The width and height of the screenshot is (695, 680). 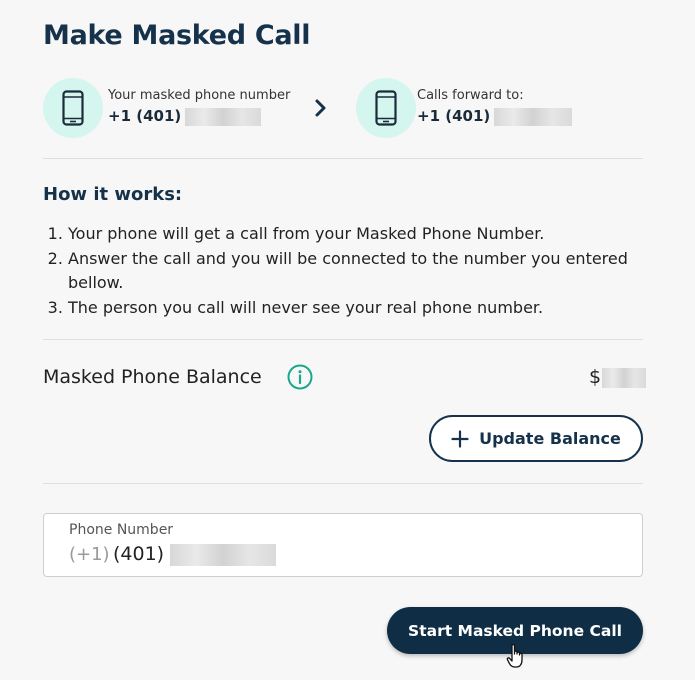 I want to click on forward-number-text: +1 (401), so click(x=454, y=116).